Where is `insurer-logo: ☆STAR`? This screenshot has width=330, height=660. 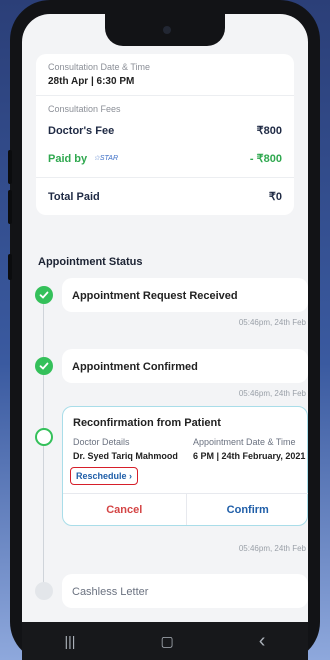 insurer-logo: ☆STAR is located at coordinates (106, 158).